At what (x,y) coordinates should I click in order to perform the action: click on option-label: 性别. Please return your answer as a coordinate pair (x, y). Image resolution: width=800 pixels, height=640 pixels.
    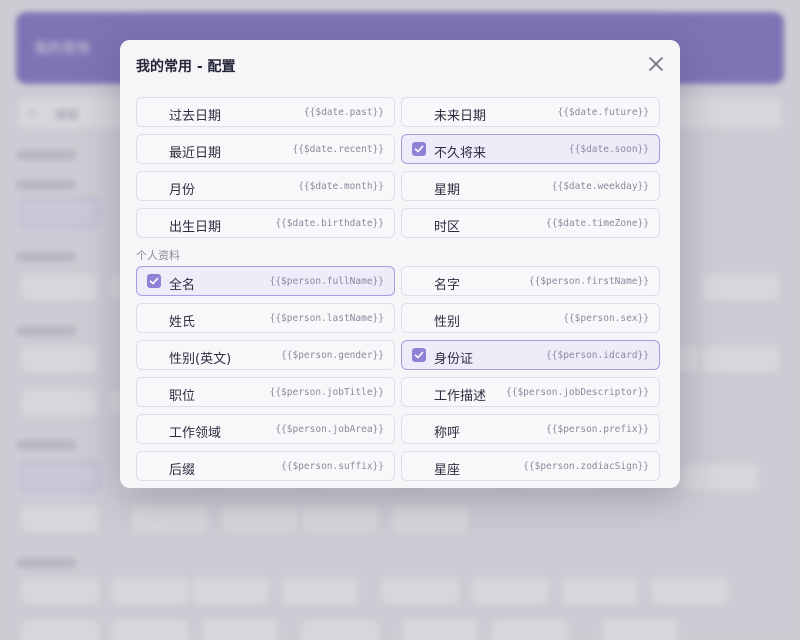
    Looking at the image, I should click on (447, 322).